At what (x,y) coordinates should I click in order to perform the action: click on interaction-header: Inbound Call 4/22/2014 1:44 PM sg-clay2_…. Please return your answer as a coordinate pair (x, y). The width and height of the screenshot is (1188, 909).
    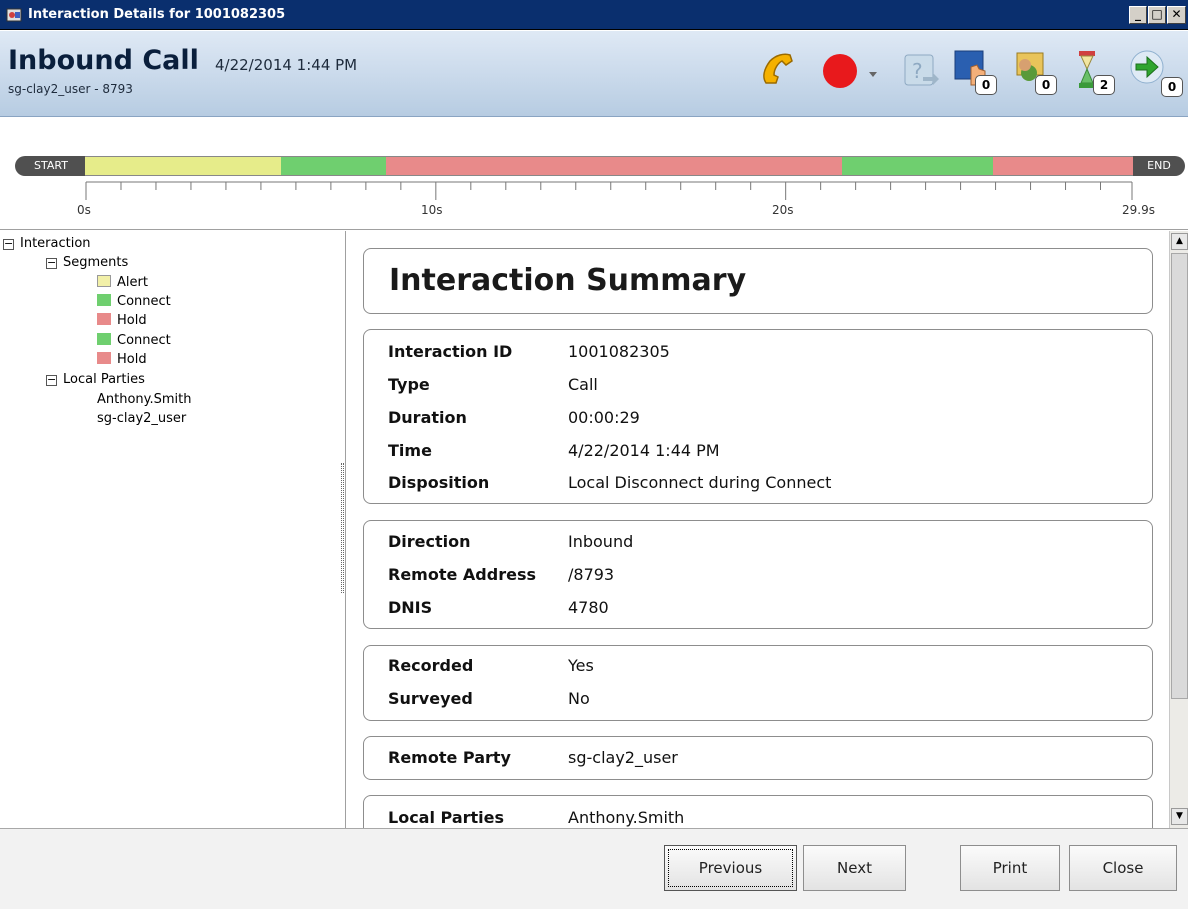
    Looking at the image, I should click on (594, 74).